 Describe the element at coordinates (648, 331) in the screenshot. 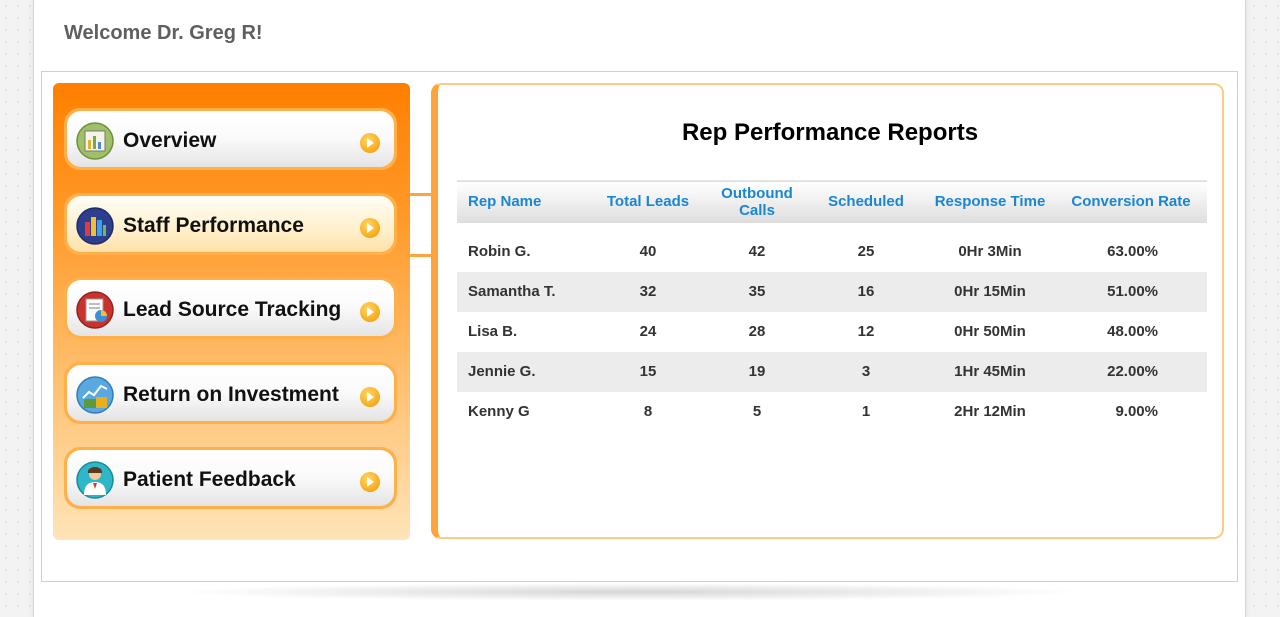

I see `cell-total-leads: 24` at that location.